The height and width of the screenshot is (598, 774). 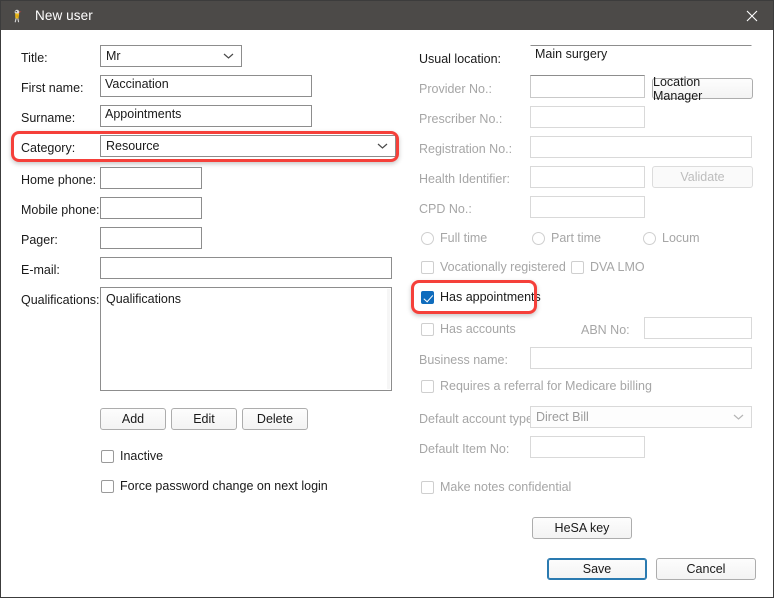 I want to click on first-name-input: Vaccination, so click(x=206, y=86).